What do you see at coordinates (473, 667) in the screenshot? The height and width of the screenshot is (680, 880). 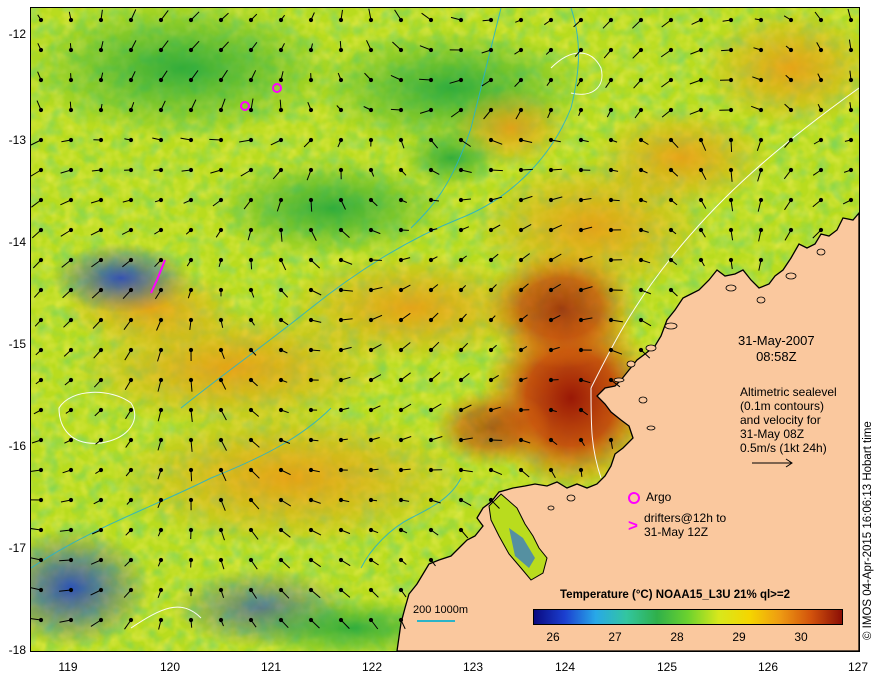 I see `x-tick-label: 123` at bounding box center [473, 667].